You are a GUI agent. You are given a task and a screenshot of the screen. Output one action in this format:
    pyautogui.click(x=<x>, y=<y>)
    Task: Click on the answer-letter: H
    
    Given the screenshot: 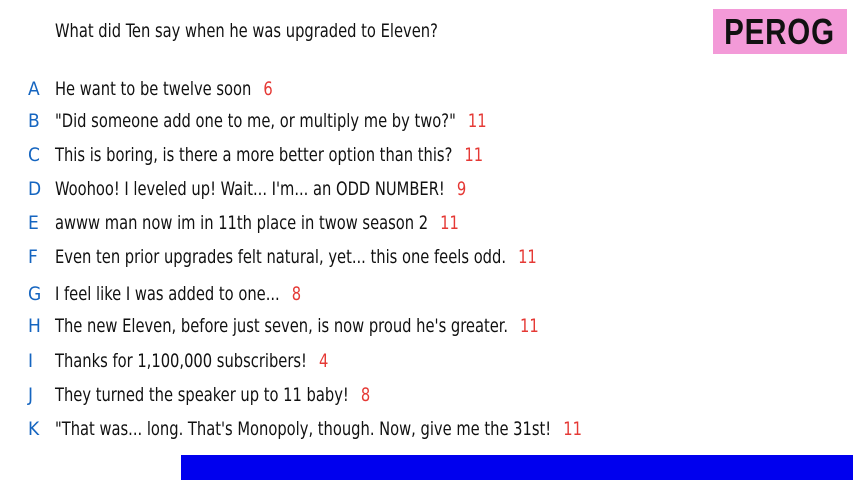 What is the action you would take?
    pyautogui.click(x=34, y=326)
    